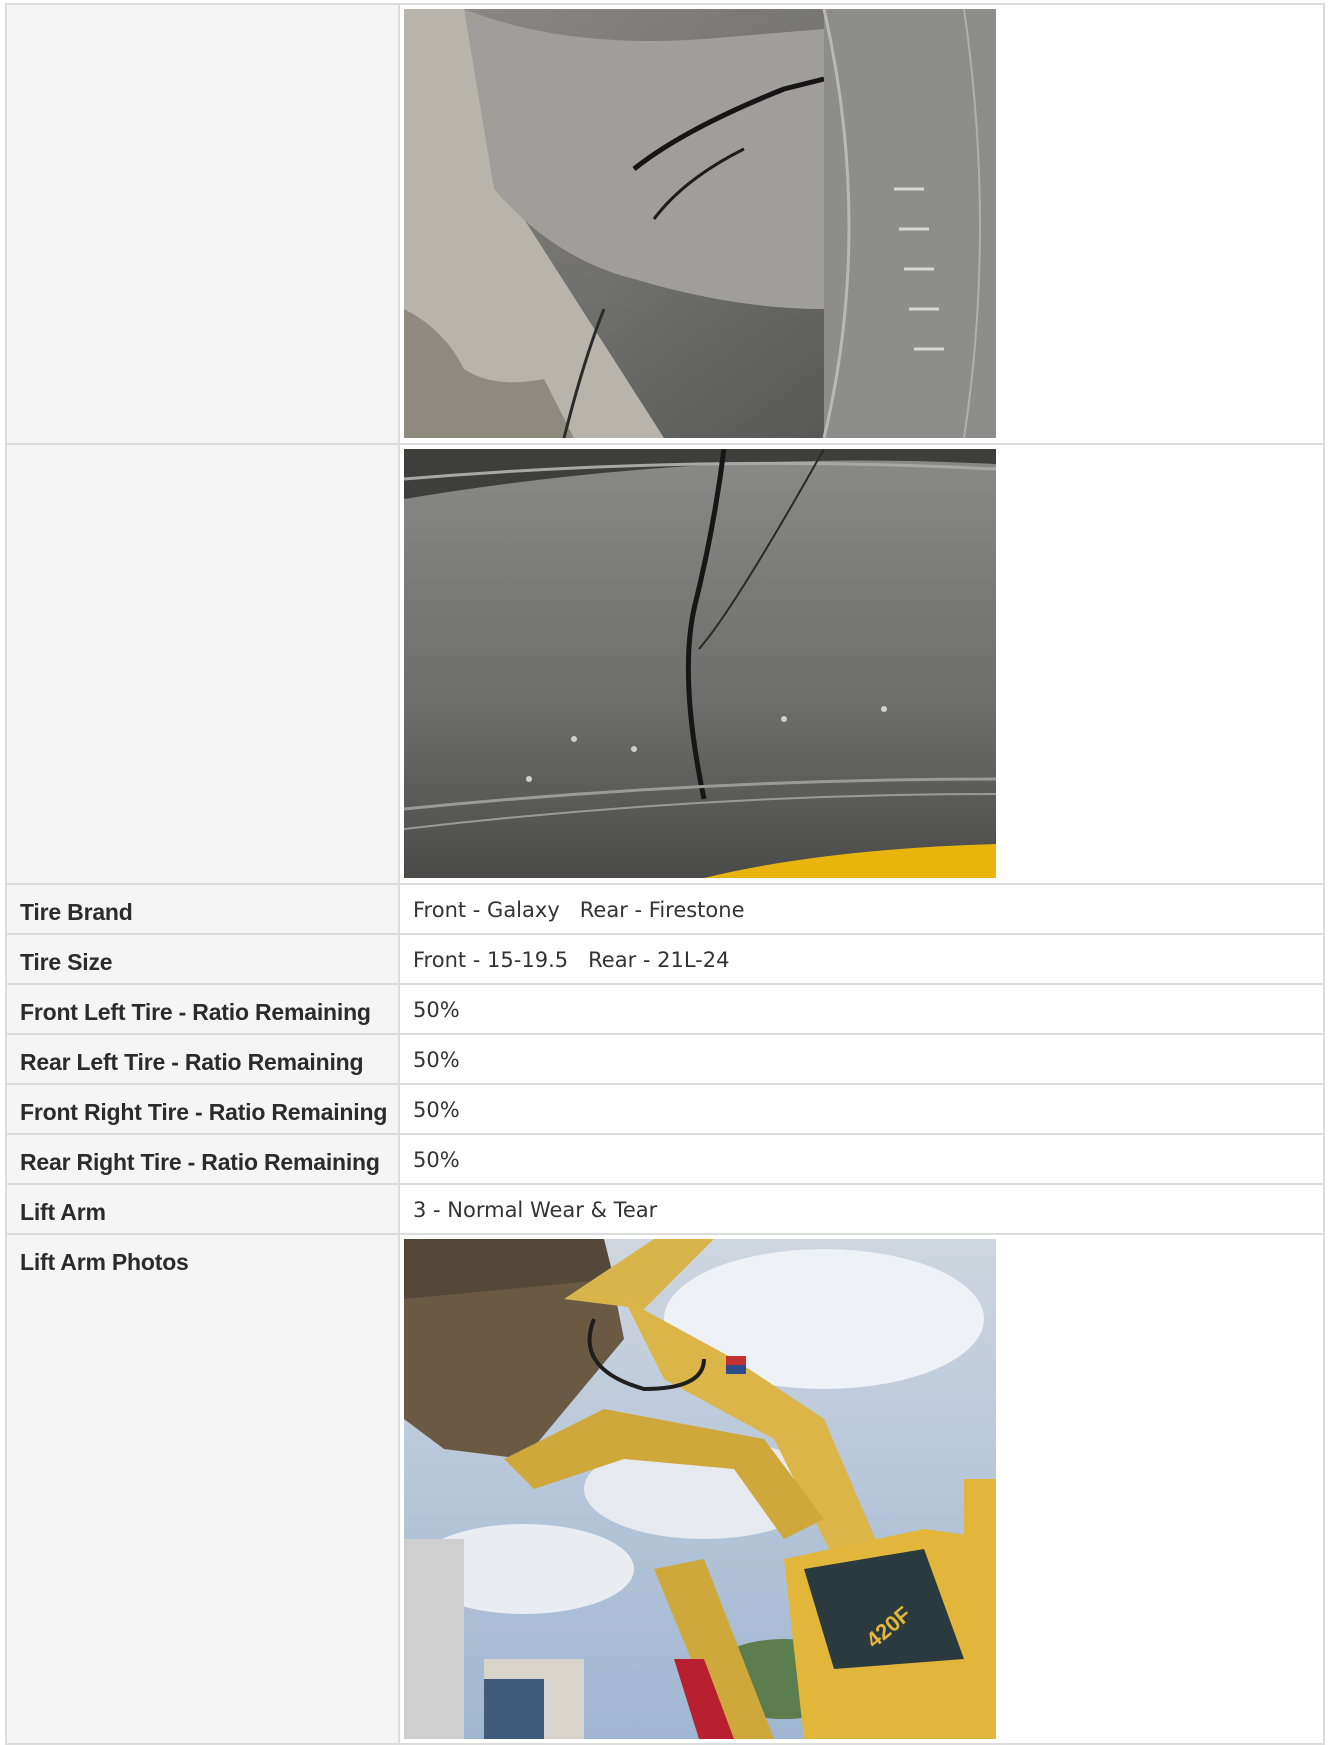 This screenshot has height=1745, width=1329. I want to click on row-label: Front Right Tire - Ratio Remaining, so click(202, 1109).